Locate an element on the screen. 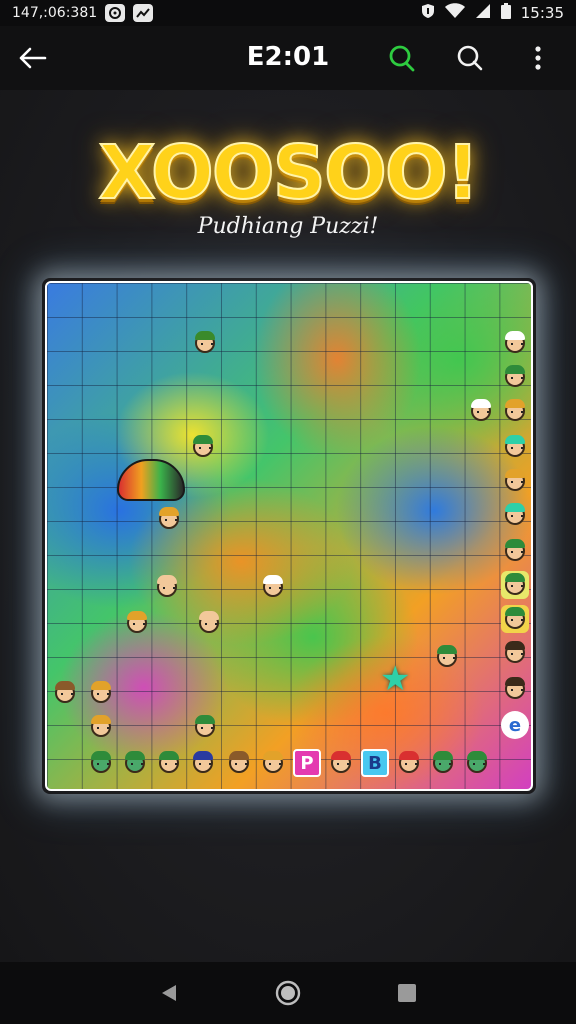 The height and width of the screenshot is (1024, 576). signal-icon is located at coordinates (483, 13).